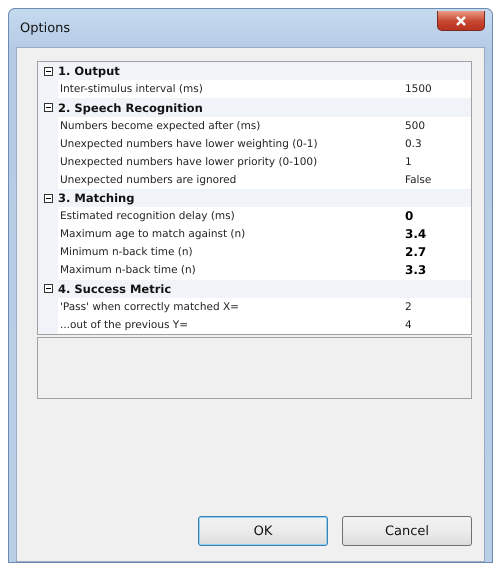 The image size is (493, 563). What do you see at coordinates (124, 324) in the screenshot?
I see `property-name: ...out of the previous Y=` at bounding box center [124, 324].